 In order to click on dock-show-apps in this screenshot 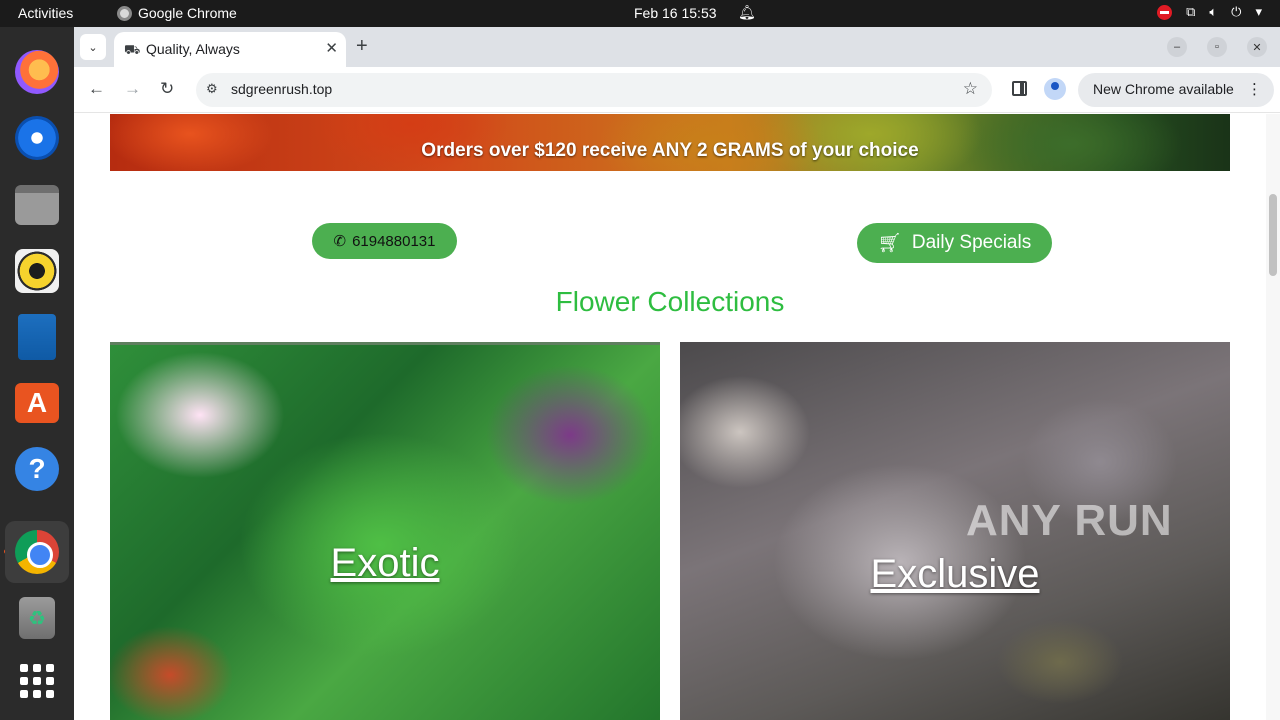, I will do `click(37, 681)`.